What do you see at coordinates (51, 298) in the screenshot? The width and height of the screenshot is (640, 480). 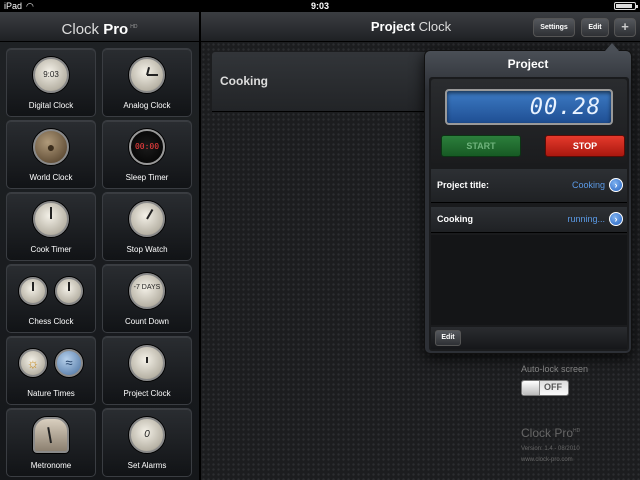 I see `tile-chess-clock: Chess Clock` at bounding box center [51, 298].